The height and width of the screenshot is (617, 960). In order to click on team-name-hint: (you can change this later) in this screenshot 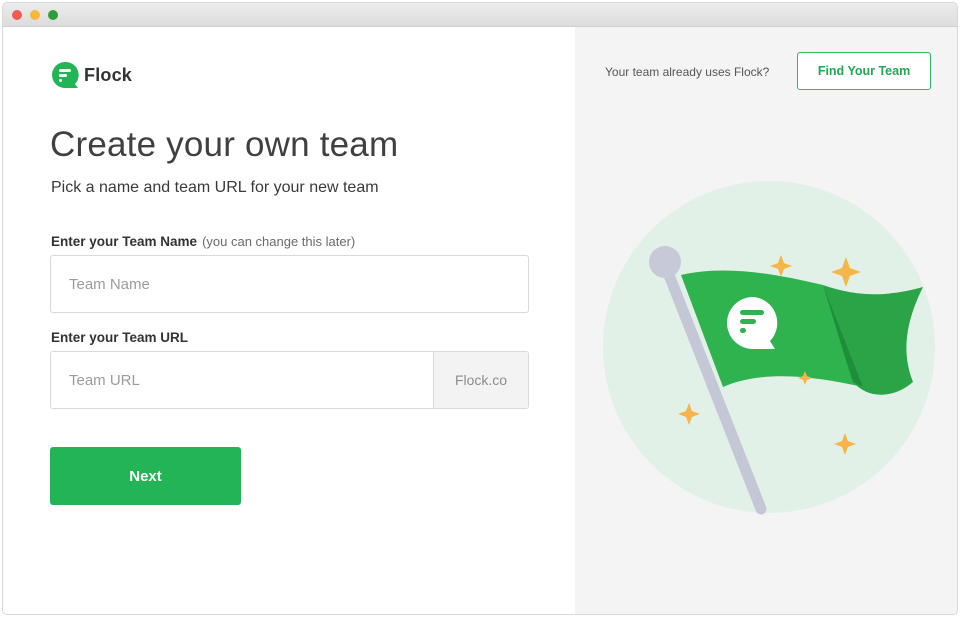, I will do `click(279, 241)`.